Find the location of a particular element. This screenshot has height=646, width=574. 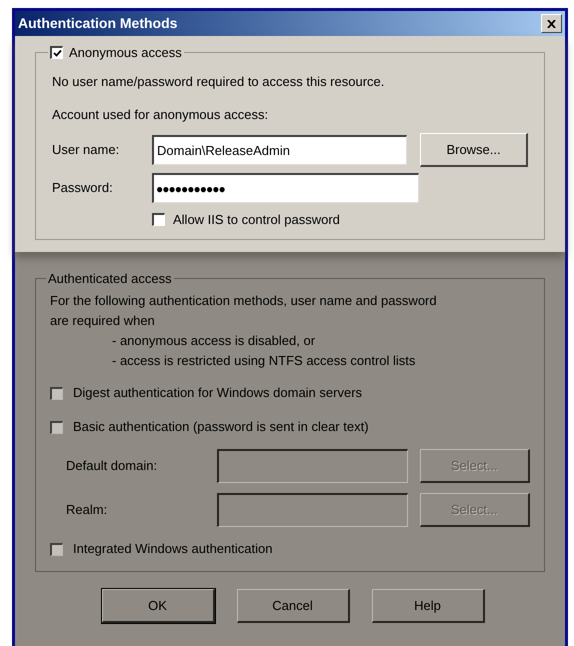

condition-text: - anonymous access is disabled, or is located at coordinates (214, 341).